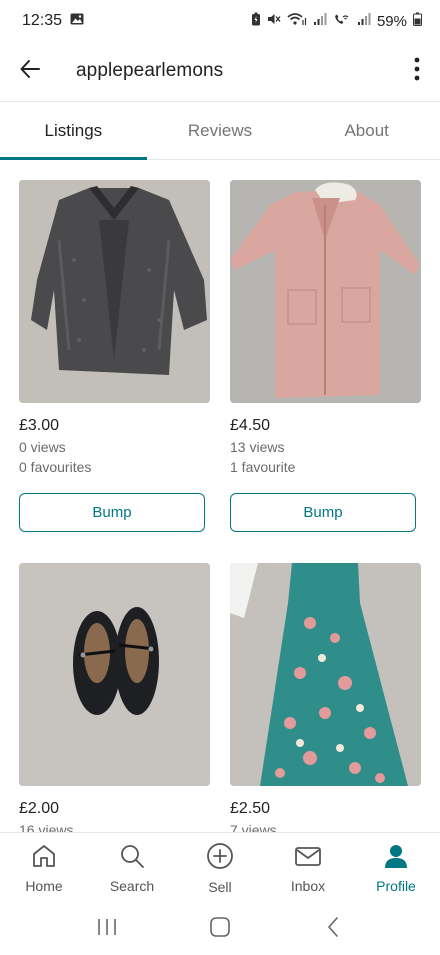  I want to click on recent-apps-button, so click(107, 930).